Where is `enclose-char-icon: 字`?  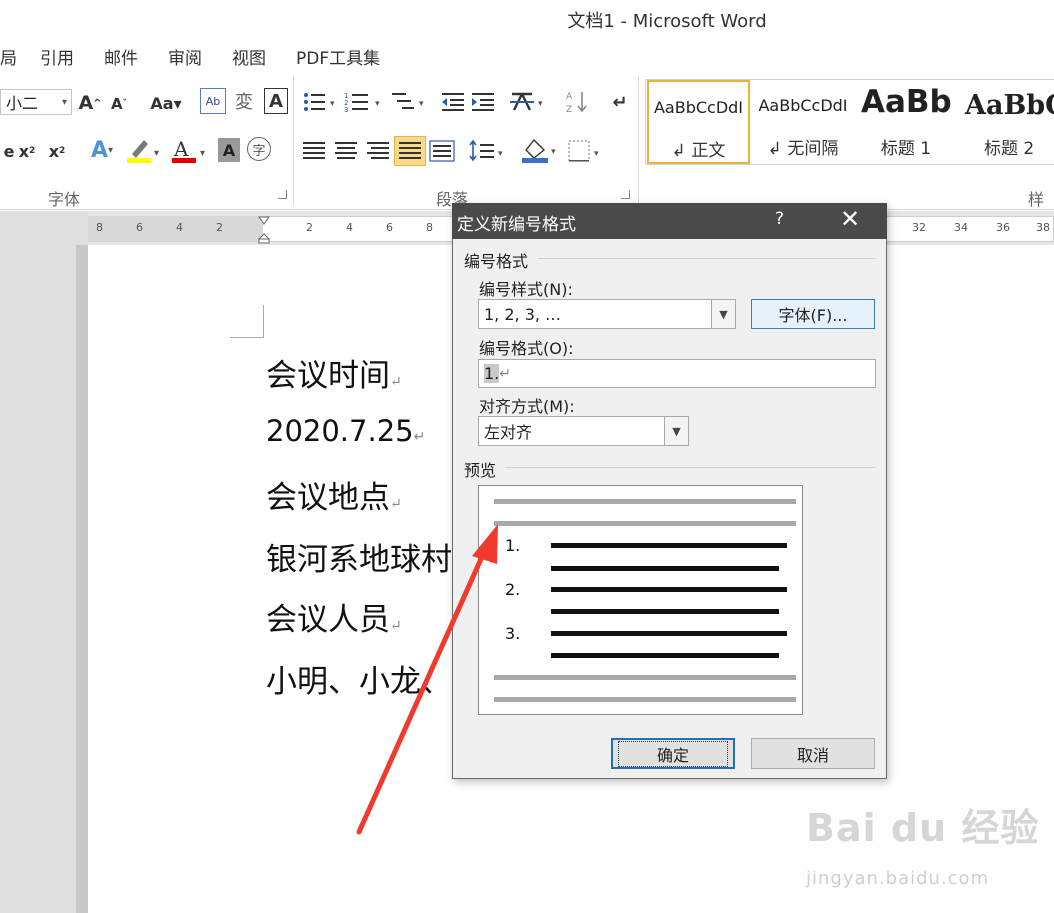
enclose-char-icon: 字 is located at coordinates (259, 149).